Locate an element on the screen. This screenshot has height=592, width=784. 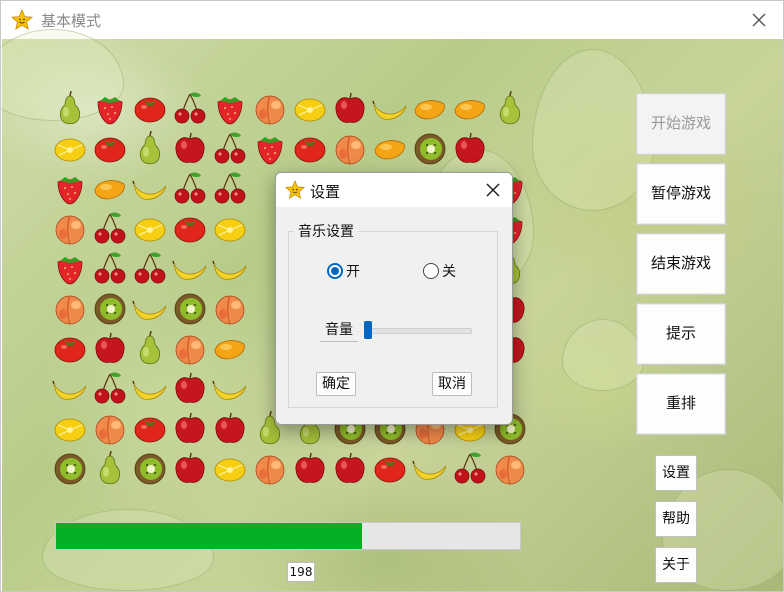
help-button: 帮助 is located at coordinates (676, 519).